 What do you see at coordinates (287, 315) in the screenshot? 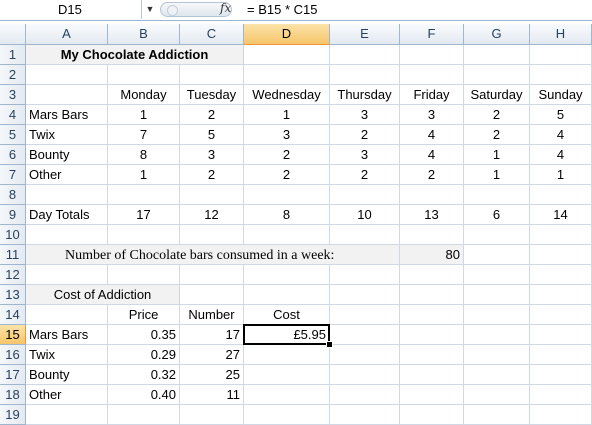
I see `cost-header: Cost` at bounding box center [287, 315].